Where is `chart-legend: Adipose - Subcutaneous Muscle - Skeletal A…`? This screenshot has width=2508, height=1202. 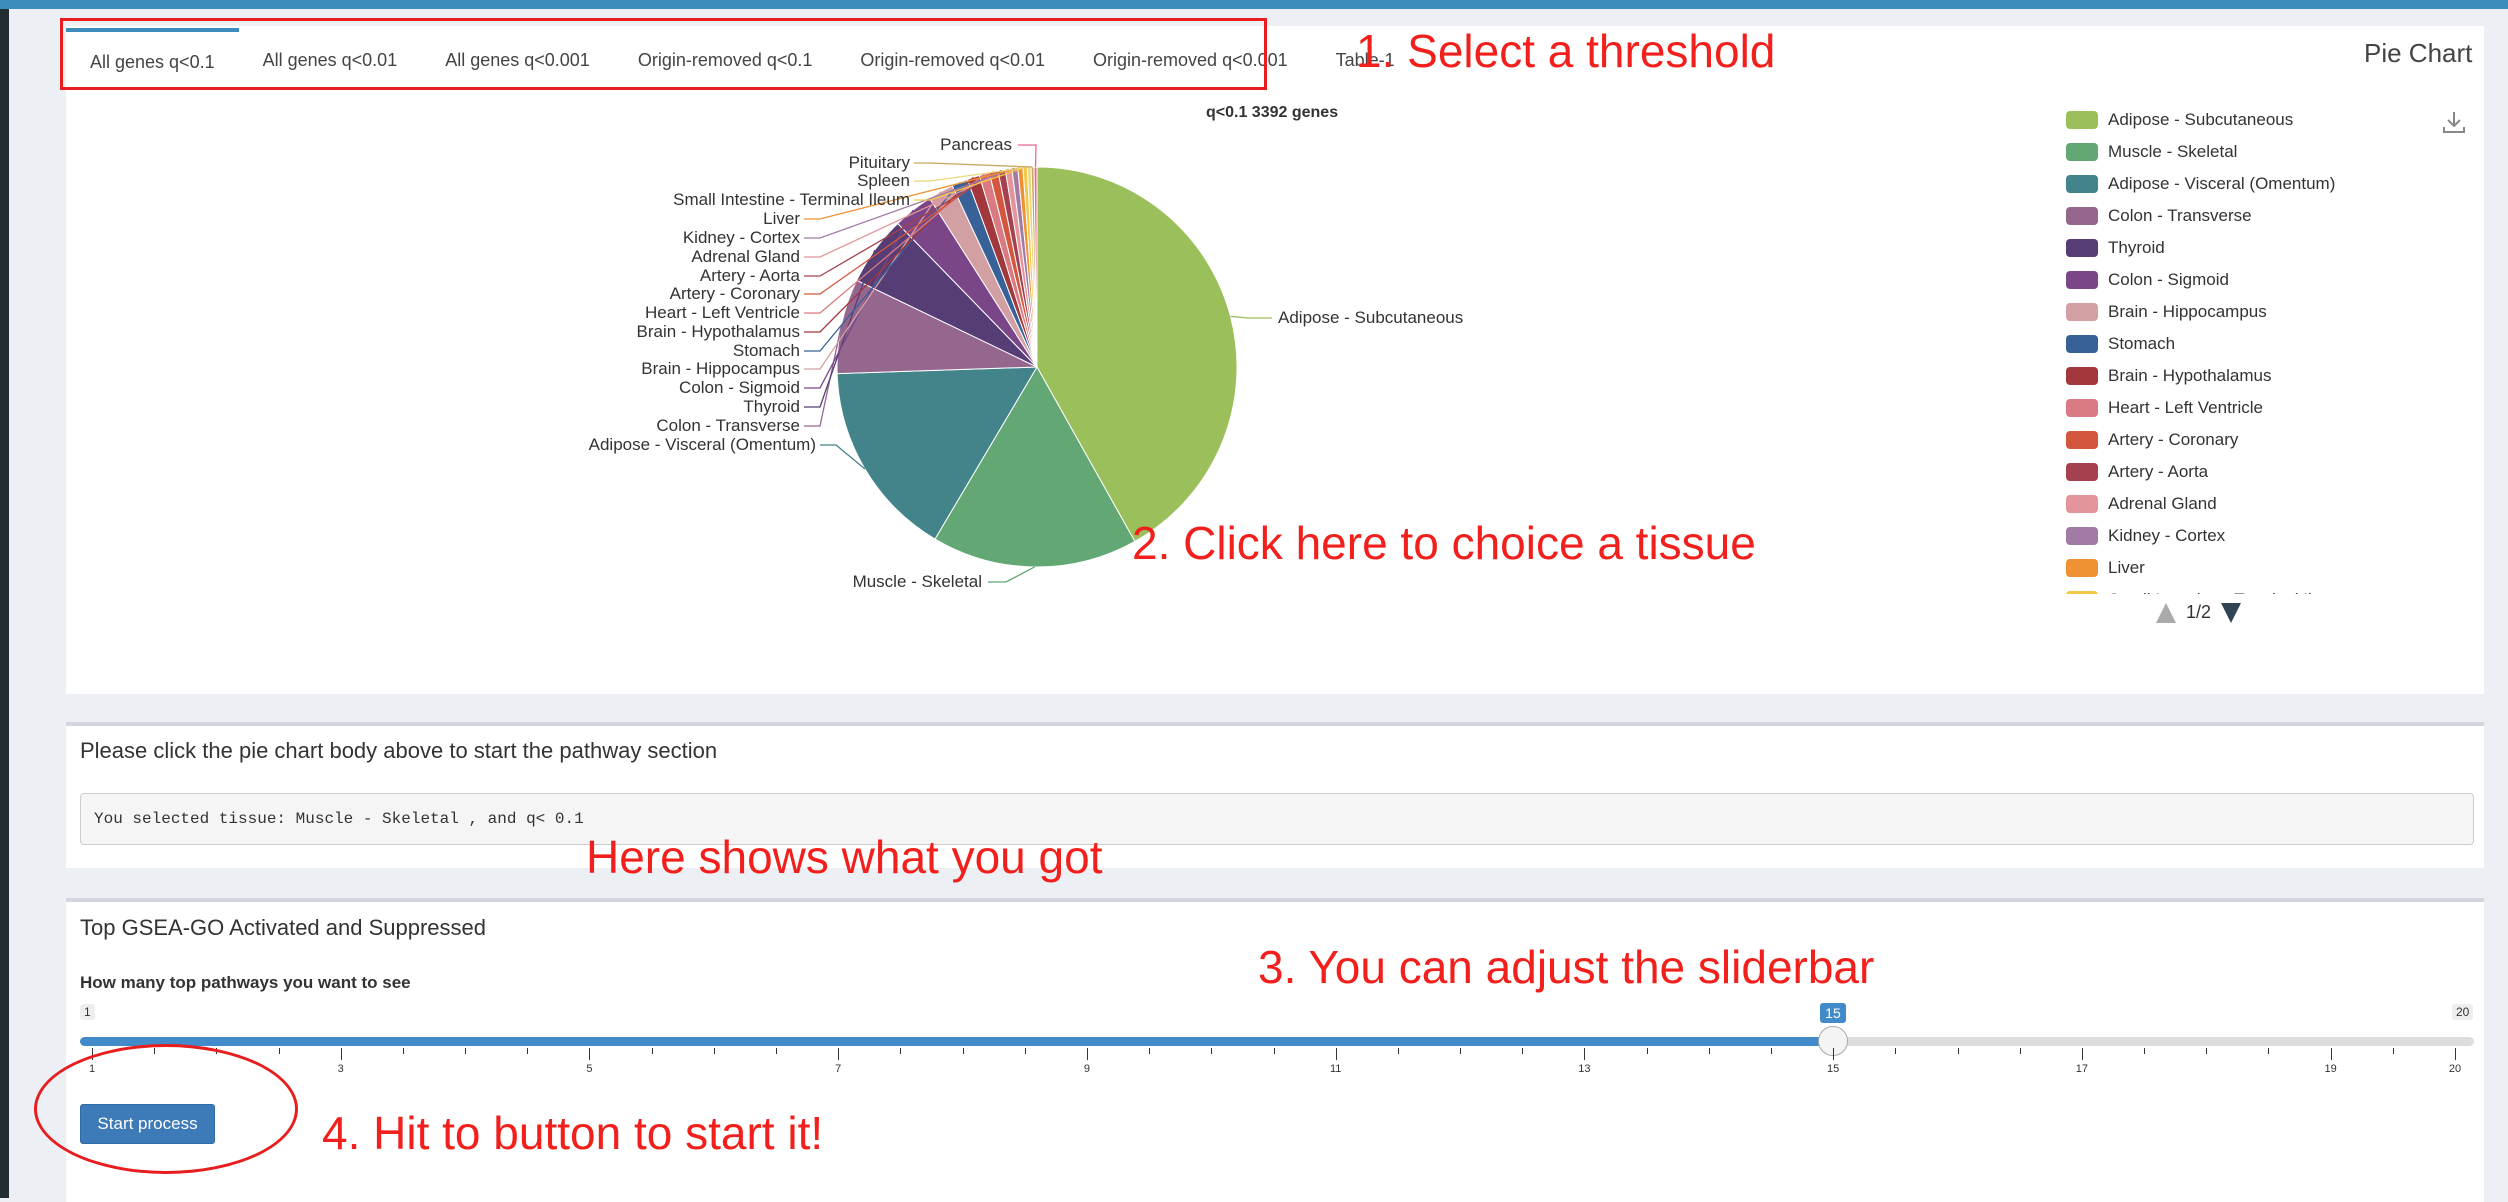 chart-legend: Adipose - Subcutaneous Muscle - Skeletal A… is located at coordinates (2216, 349).